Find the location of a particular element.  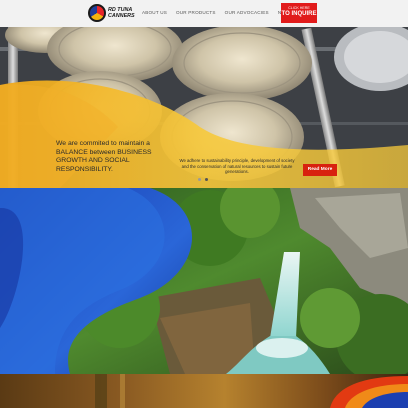

brand-line-2: CANNERS is located at coordinates (121, 16).